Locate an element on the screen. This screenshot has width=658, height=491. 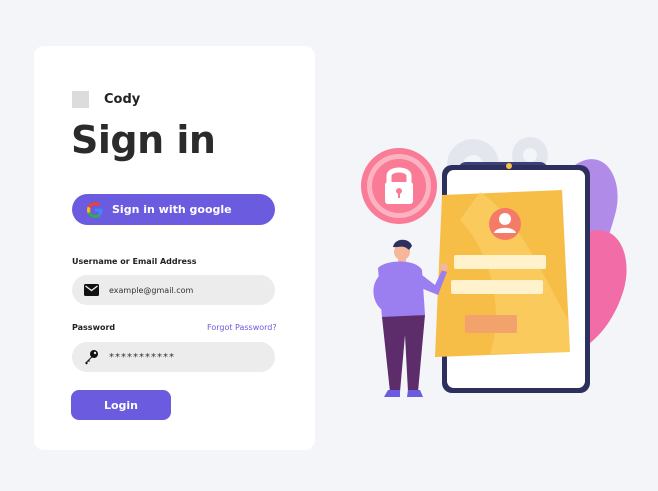
username-field is located at coordinates (173, 290).